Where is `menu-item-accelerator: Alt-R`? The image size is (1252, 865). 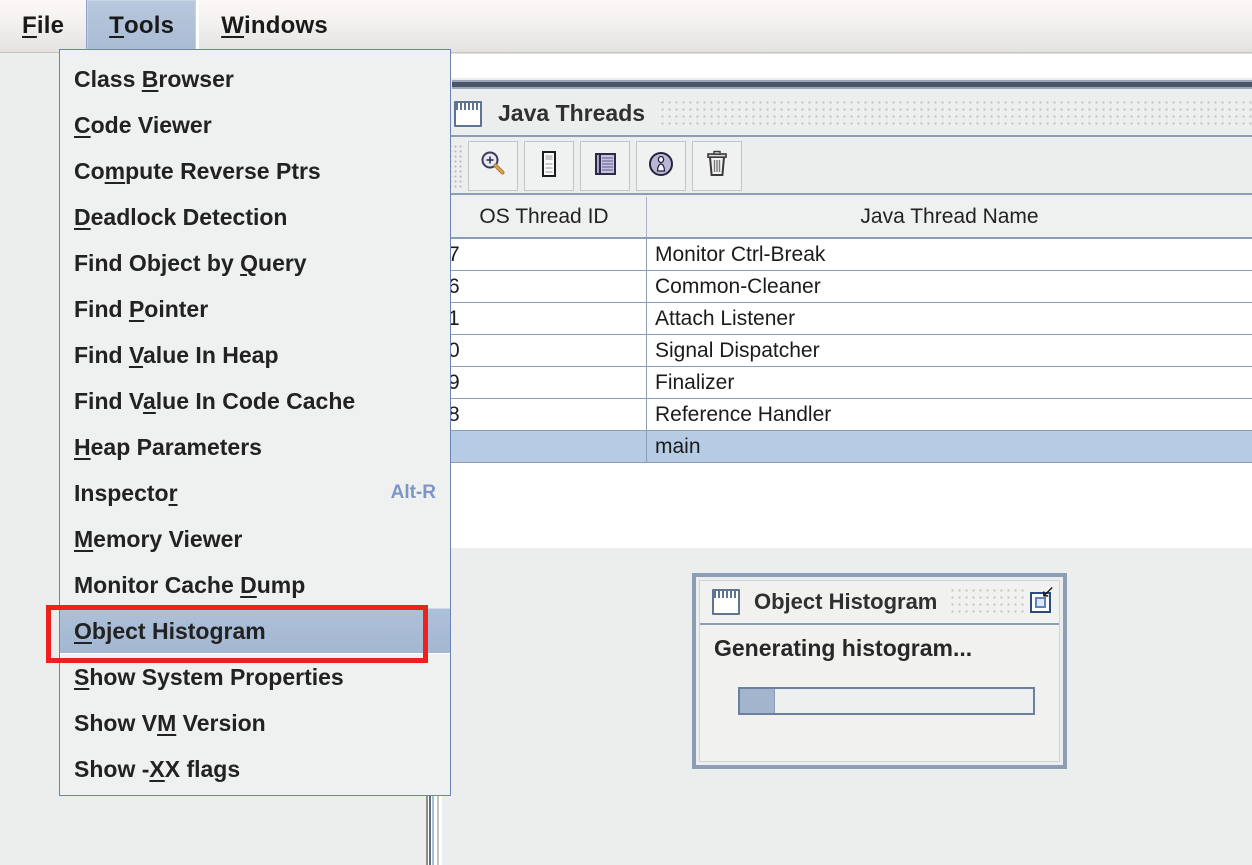
menu-item-accelerator: Alt-R is located at coordinates (413, 492).